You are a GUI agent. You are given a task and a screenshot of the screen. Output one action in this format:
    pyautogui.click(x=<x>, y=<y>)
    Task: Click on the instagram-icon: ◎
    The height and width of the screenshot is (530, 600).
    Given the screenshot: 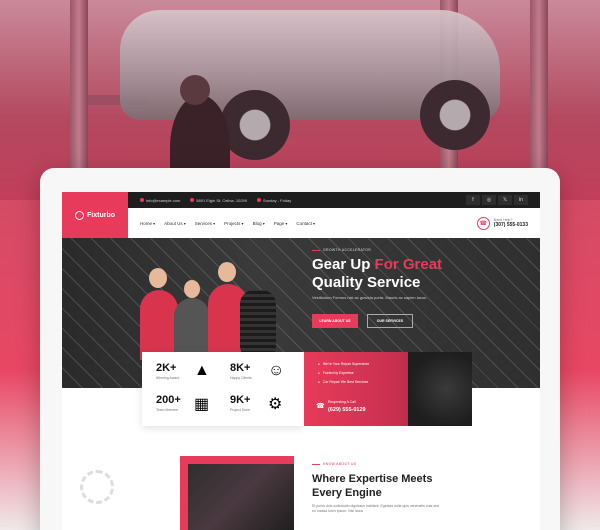 What is the action you would take?
    pyautogui.click(x=489, y=200)
    